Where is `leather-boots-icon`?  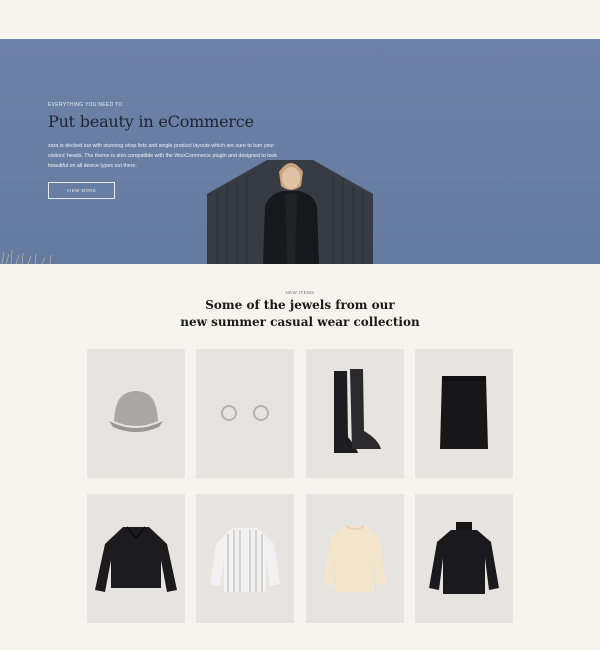 leather-boots-icon is located at coordinates (357, 411).